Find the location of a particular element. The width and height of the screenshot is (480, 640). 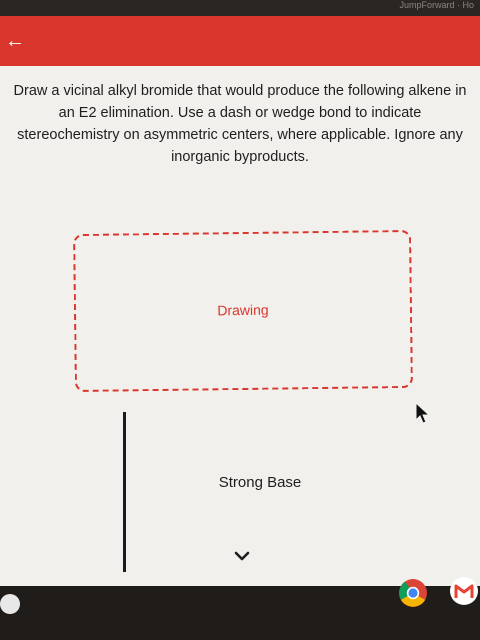

reaction-arrow-line is located at coordinates (124, 492).